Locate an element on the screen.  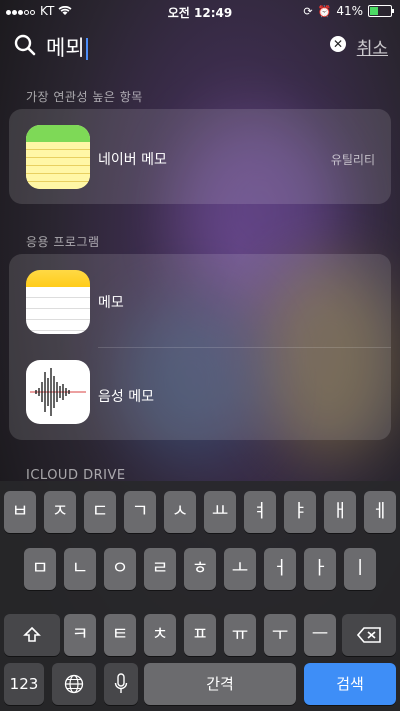
app-row-memo: 메모 is located at coordinates (200, 300).